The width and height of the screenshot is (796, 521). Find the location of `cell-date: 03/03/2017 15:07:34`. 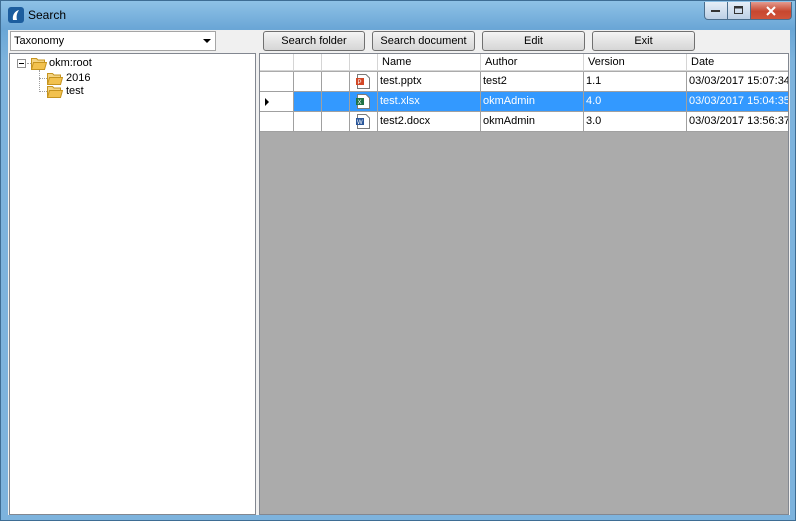

cell-date: 03/03/2017 15:07:34 is located at coordinates (737, 82).